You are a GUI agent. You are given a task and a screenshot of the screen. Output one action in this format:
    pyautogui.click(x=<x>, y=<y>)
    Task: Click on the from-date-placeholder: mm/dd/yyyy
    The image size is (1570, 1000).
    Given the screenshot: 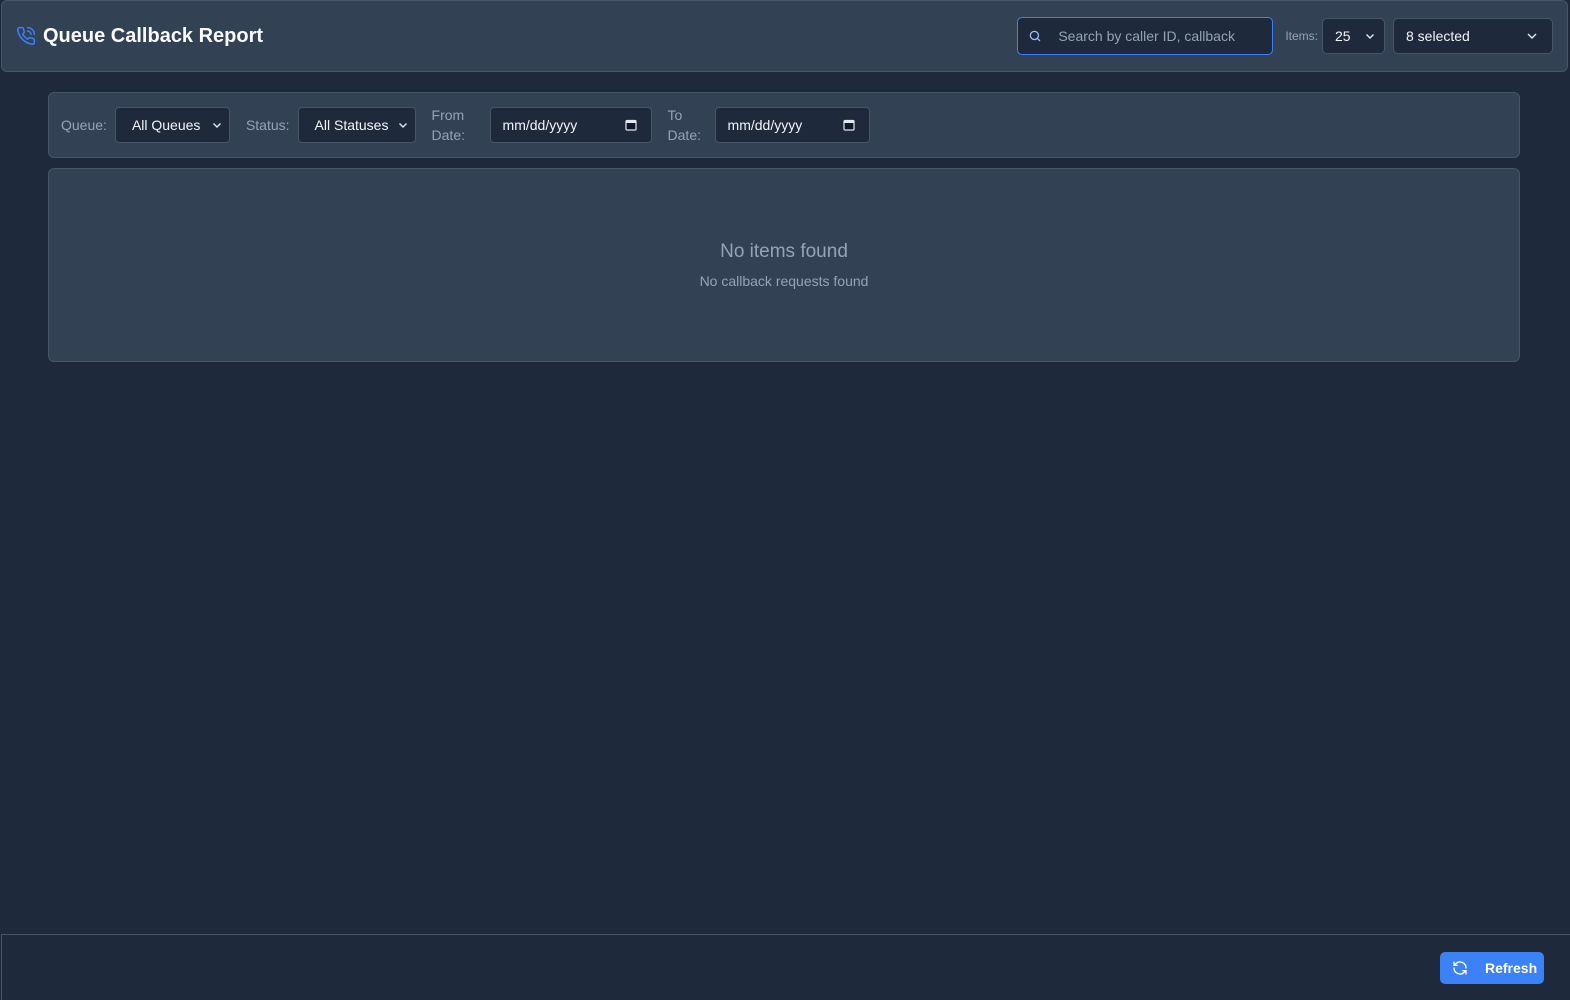 What is the action you would take?
    pyautogui.click(x=540, y=125)
    